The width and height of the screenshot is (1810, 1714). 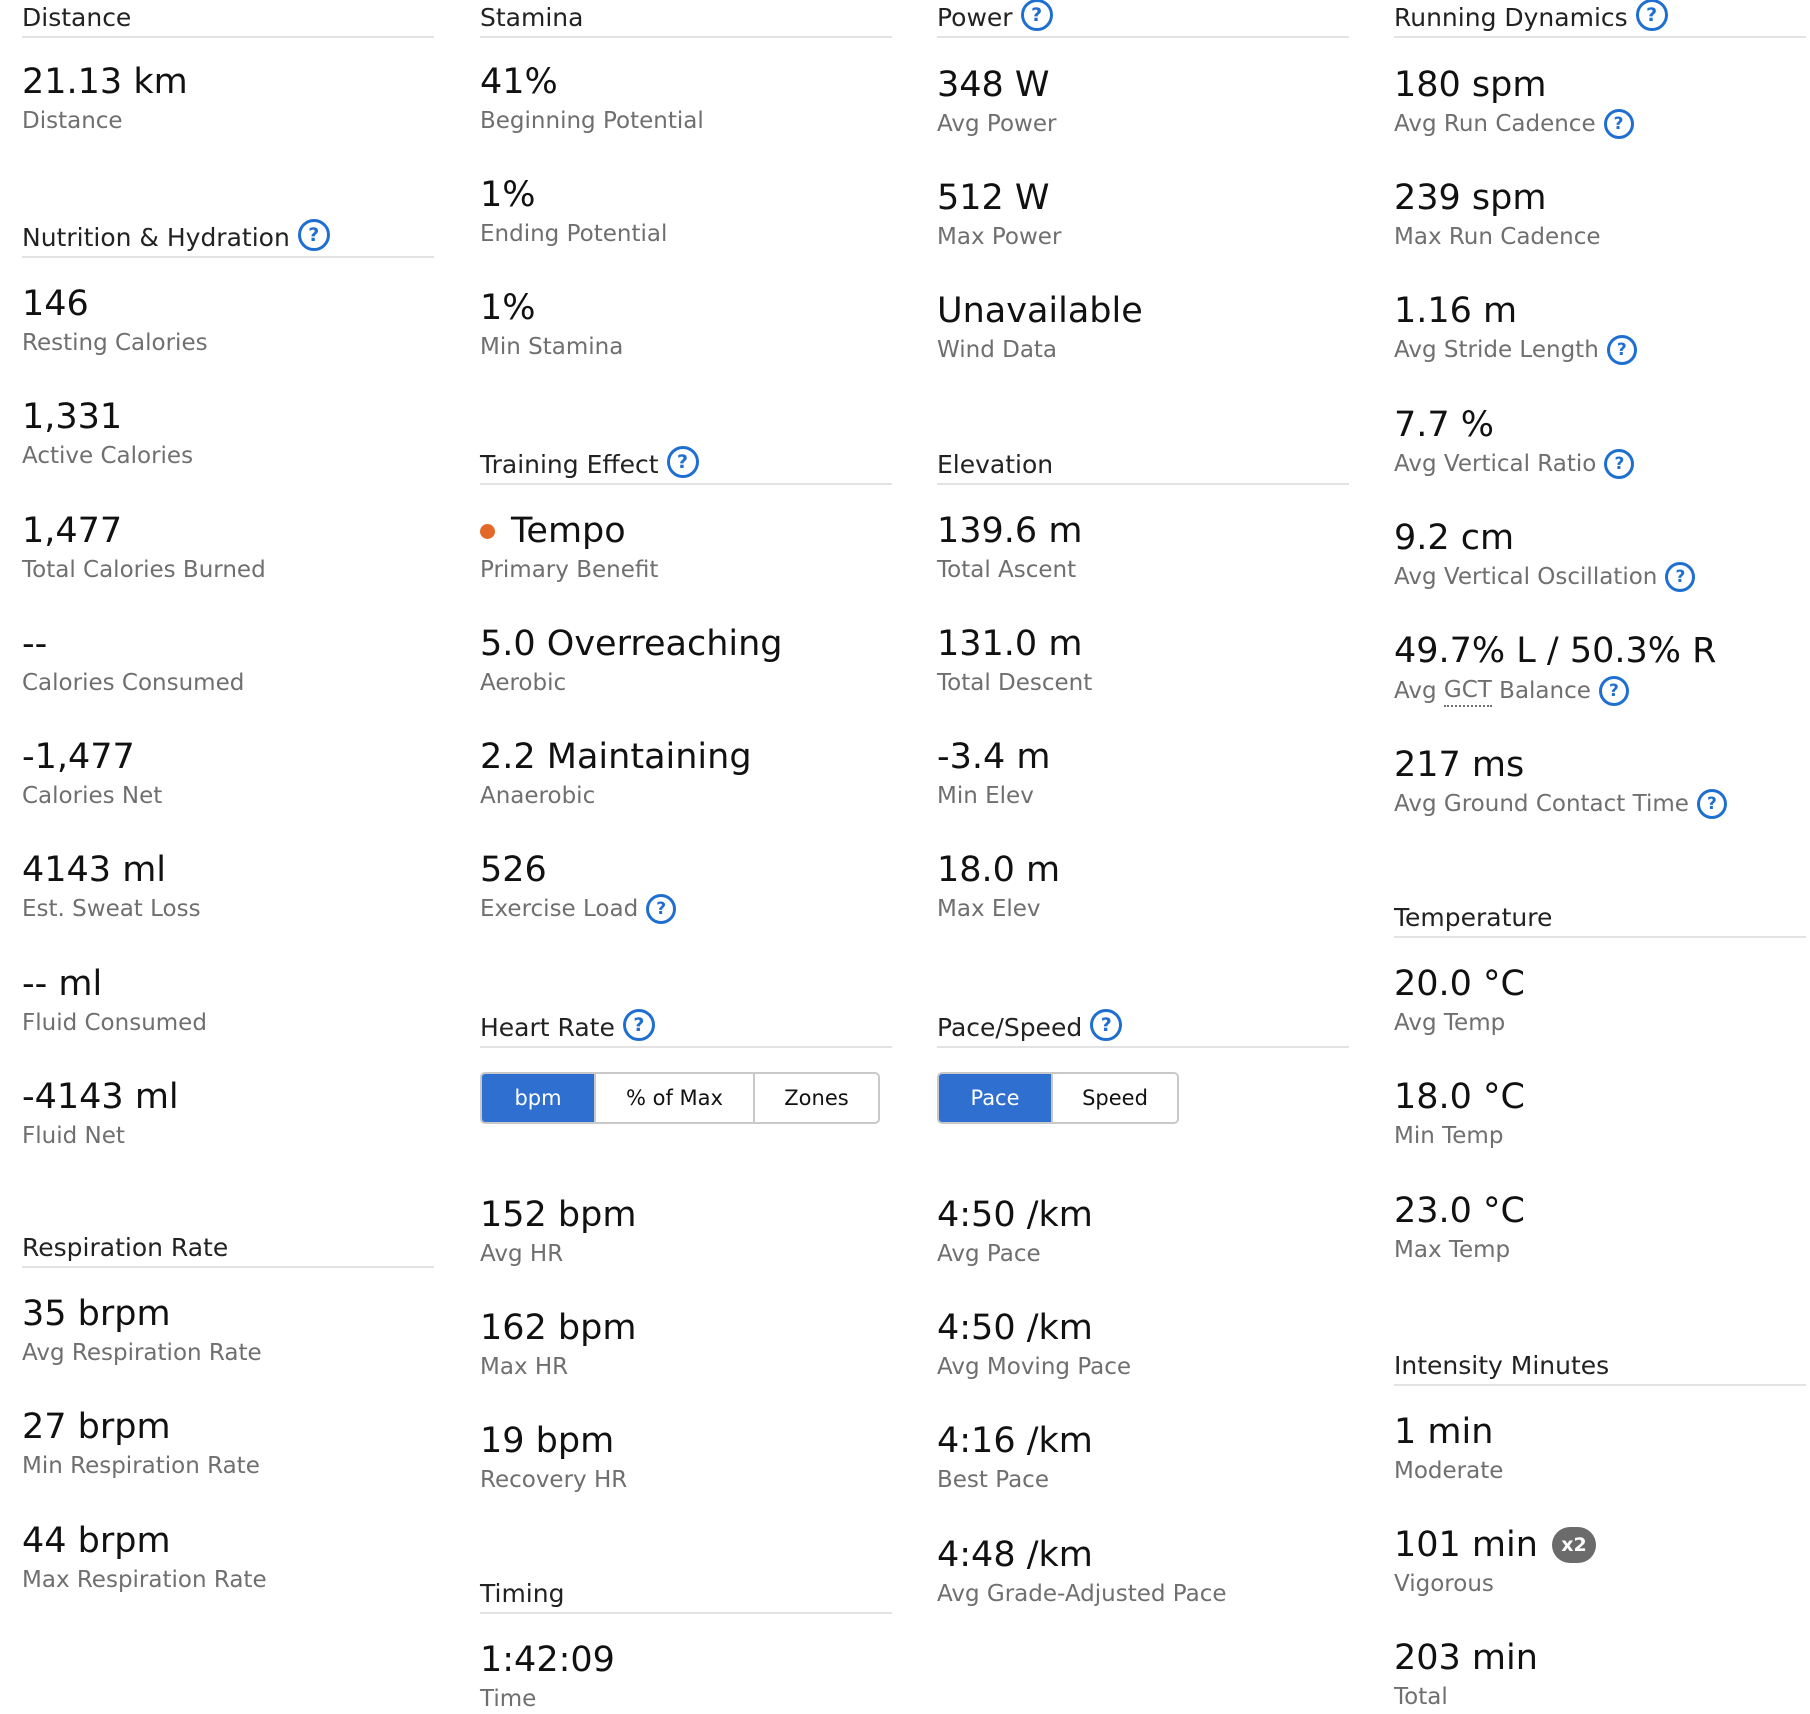 What do you see at coordinates (1115, 1098) in the screenshot?
I see `toggle-speed: Speed` at bounding box center [1115, 1098].